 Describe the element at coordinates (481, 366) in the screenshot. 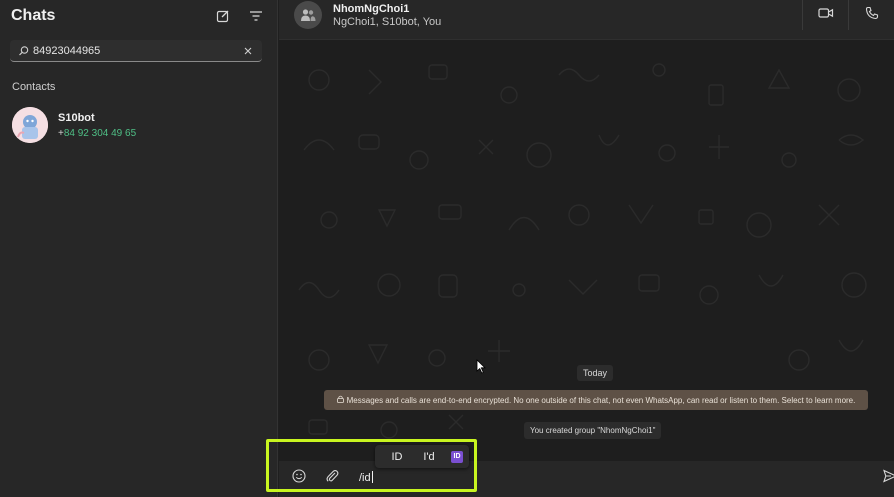

I see `mouse-cursor` at that location.